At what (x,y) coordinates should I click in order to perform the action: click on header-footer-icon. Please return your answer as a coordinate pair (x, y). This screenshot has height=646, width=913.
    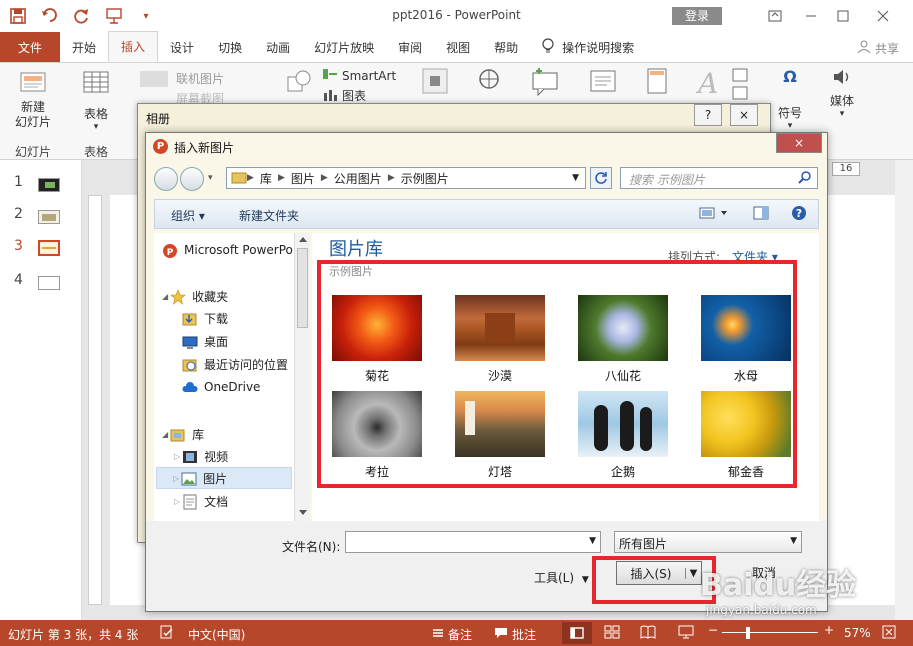
    Looking at the image, I should click on (657, 82).